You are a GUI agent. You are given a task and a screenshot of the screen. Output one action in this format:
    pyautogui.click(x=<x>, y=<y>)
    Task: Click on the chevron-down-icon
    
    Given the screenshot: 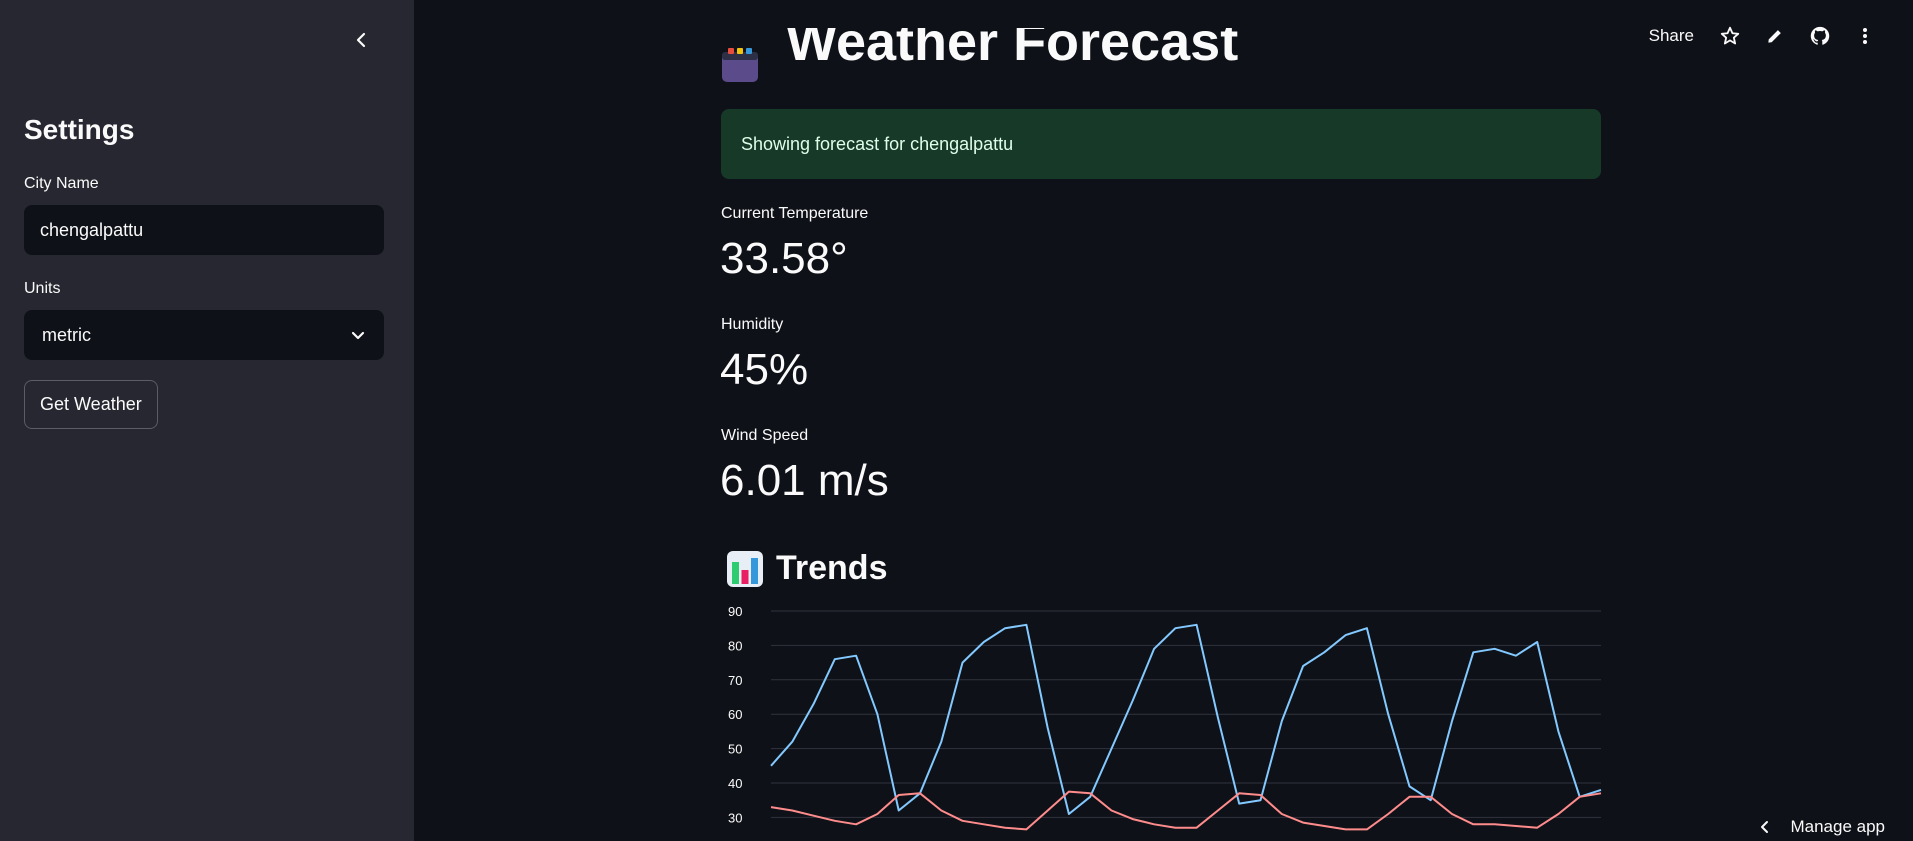 What is the action you would take?
    pyautogui.click(x=358, y=335)
    